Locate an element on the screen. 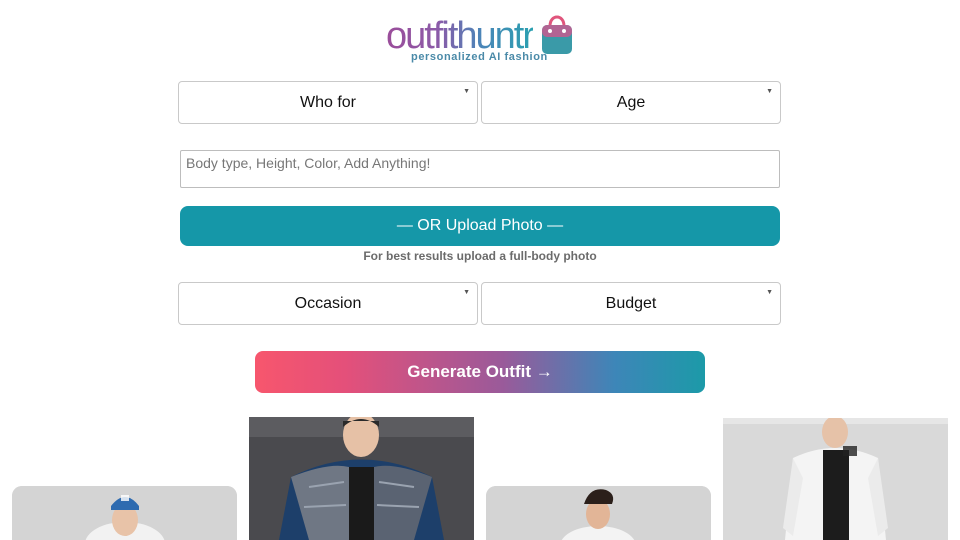 Image resolution: width=960 pixels, height=540 pixels. upload-photo-button: — OR Upload Photo — is located at coordinates (480, 226).